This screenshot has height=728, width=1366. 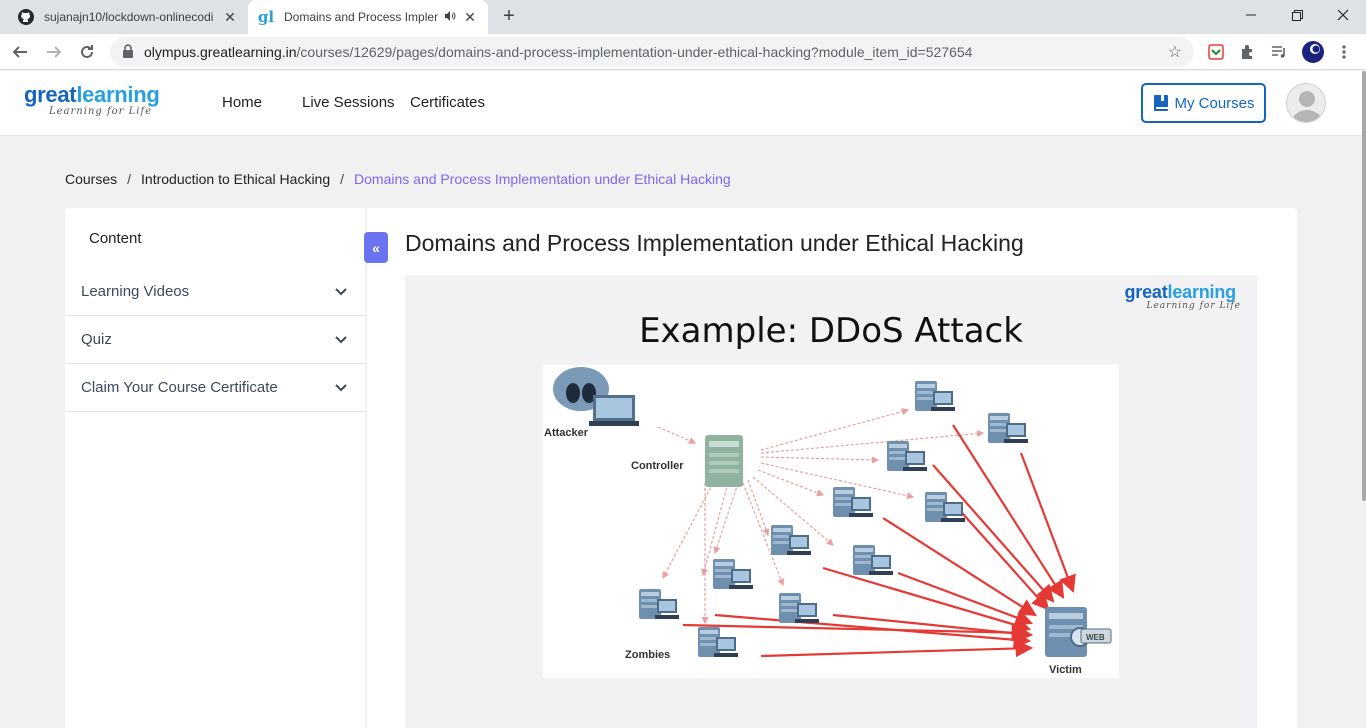 What do you see at coordinates (266, 17) in the screenshot?
I see `greatlearning-favicon-icon: gl` at bounding box center [266, 17].